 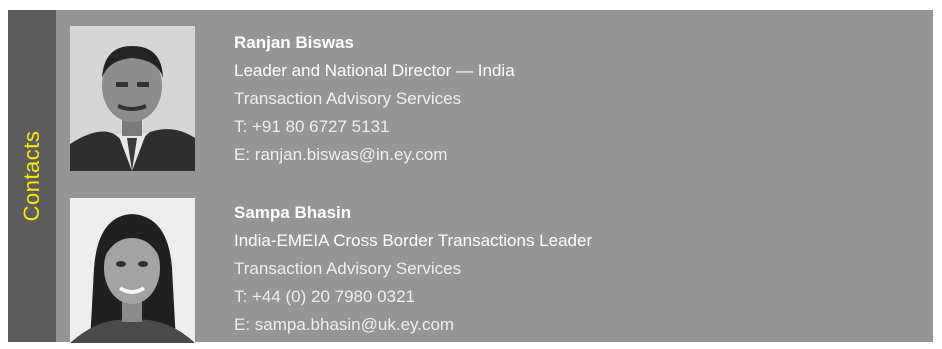 What do you see at coordinates (374, 70) in the screenshot?
I see `contact-title: Leader and National Director — India` at bounding box center [374, 70].